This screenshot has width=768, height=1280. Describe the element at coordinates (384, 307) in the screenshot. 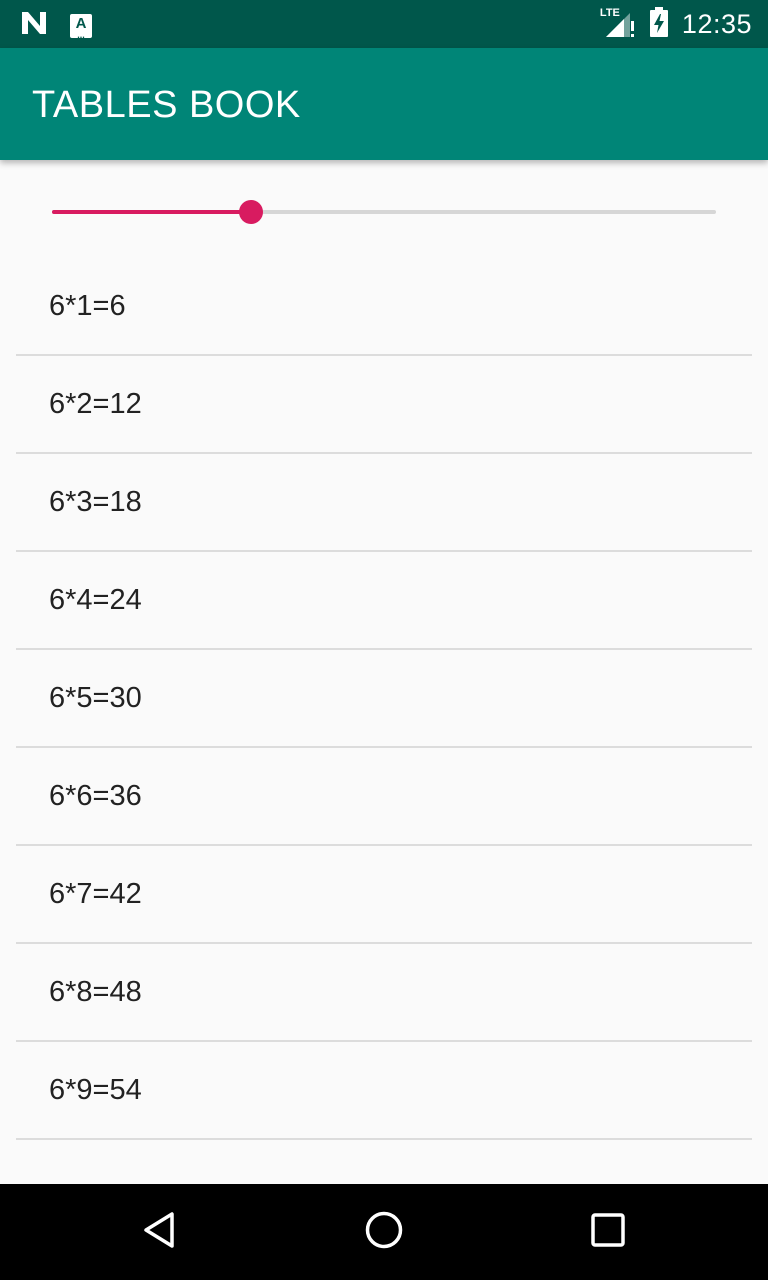

I see `table-row: 6*1=6` at that location.